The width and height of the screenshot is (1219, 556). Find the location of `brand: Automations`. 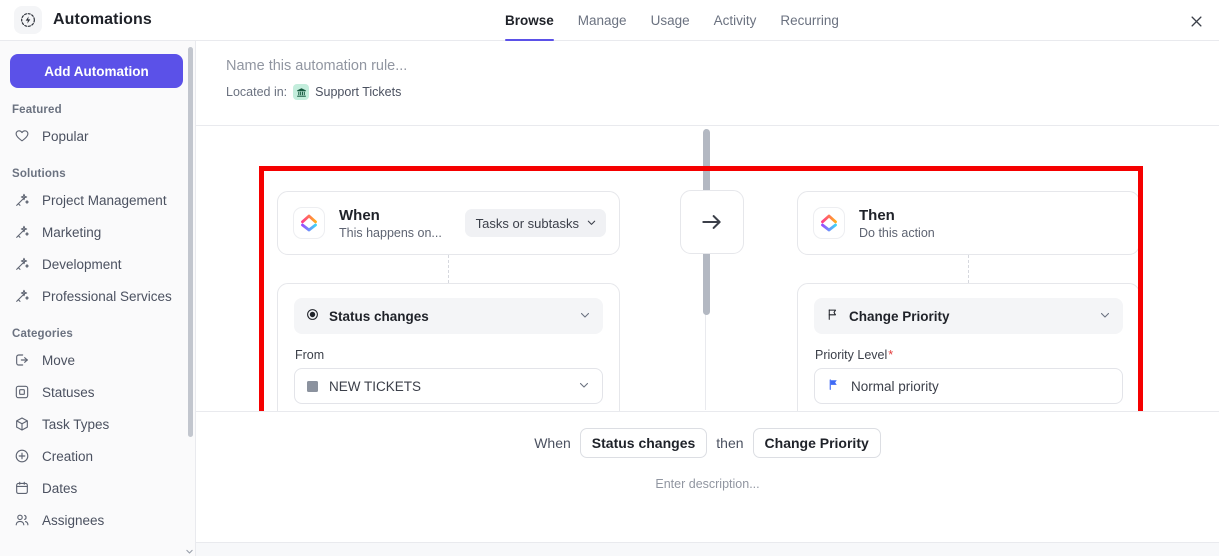

brand: Automations is located at coordinates (76, 20).